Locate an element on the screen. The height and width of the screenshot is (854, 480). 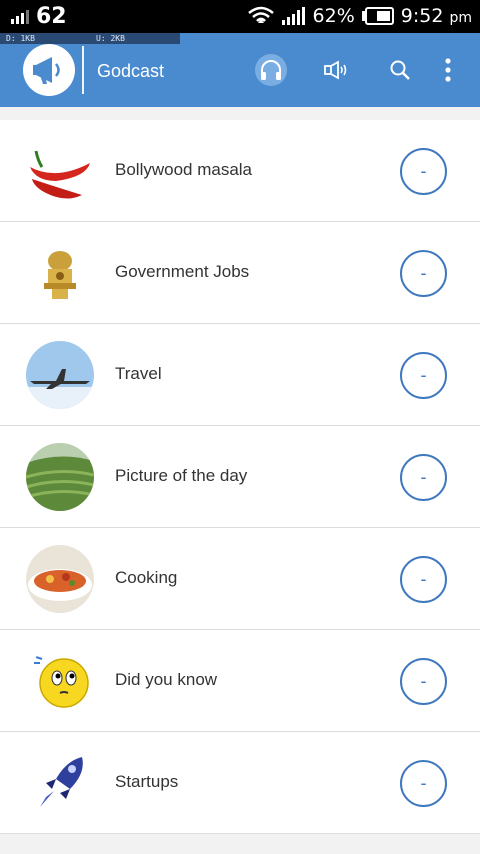
speaker-icon is located at coordinates (335, 70).